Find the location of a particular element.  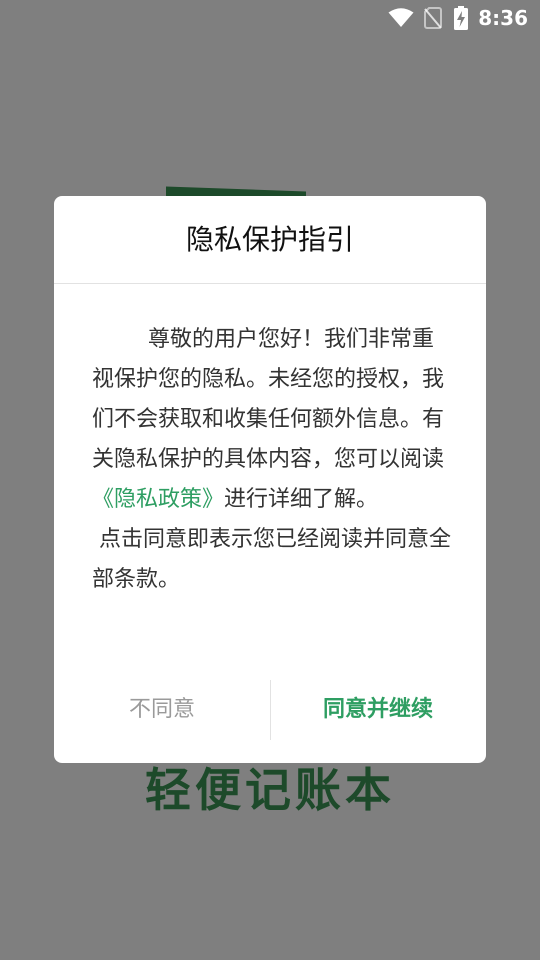

status-bar: 8:36 is located at coordinates (270, 18).